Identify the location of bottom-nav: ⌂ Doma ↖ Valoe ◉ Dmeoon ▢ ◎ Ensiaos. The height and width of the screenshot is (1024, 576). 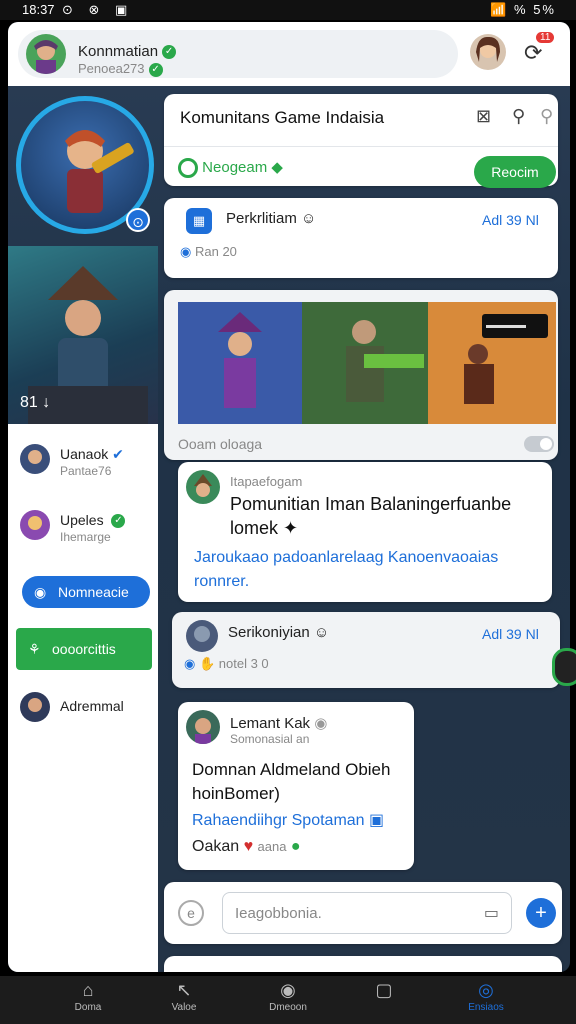
(288, 1000).